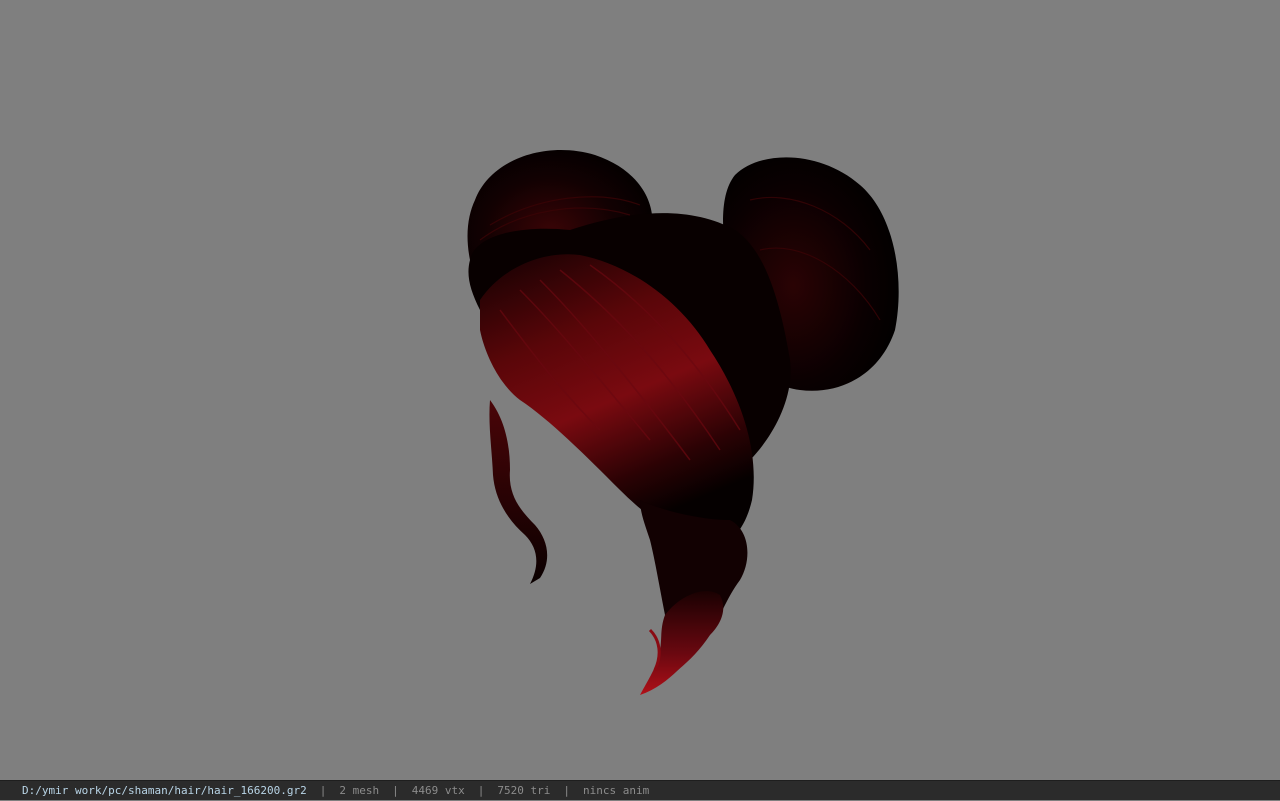 The height and width of the screenshot is (801, 1280). I want to click on vertex-count: 4469 vtx, so click(438, 790).